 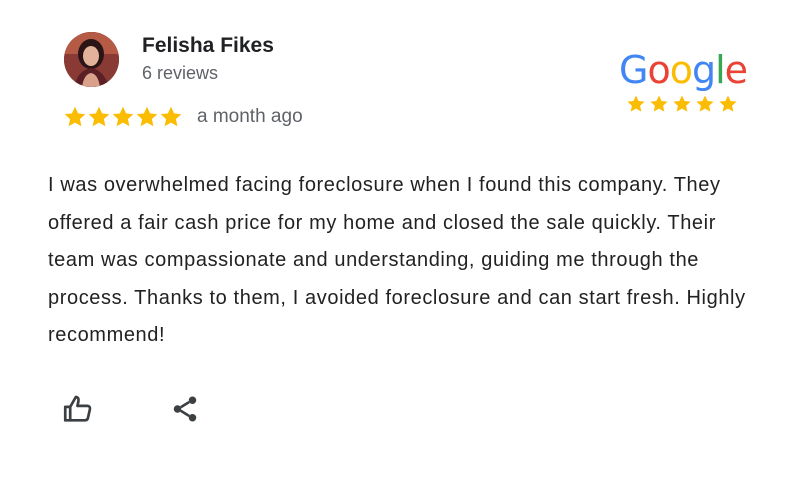 I want to click on avatar, so click(x=91, y=59).